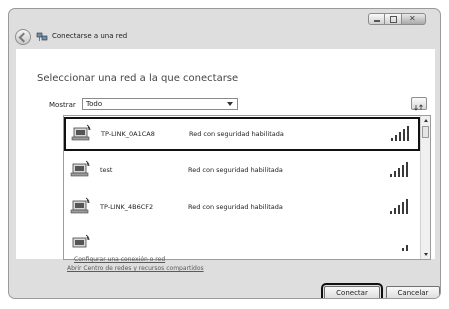 The image size is (449, 309). Describe the element at coordinates (160, 104) in the screenshot. I see `filter-dropdown: Todo` at that location.